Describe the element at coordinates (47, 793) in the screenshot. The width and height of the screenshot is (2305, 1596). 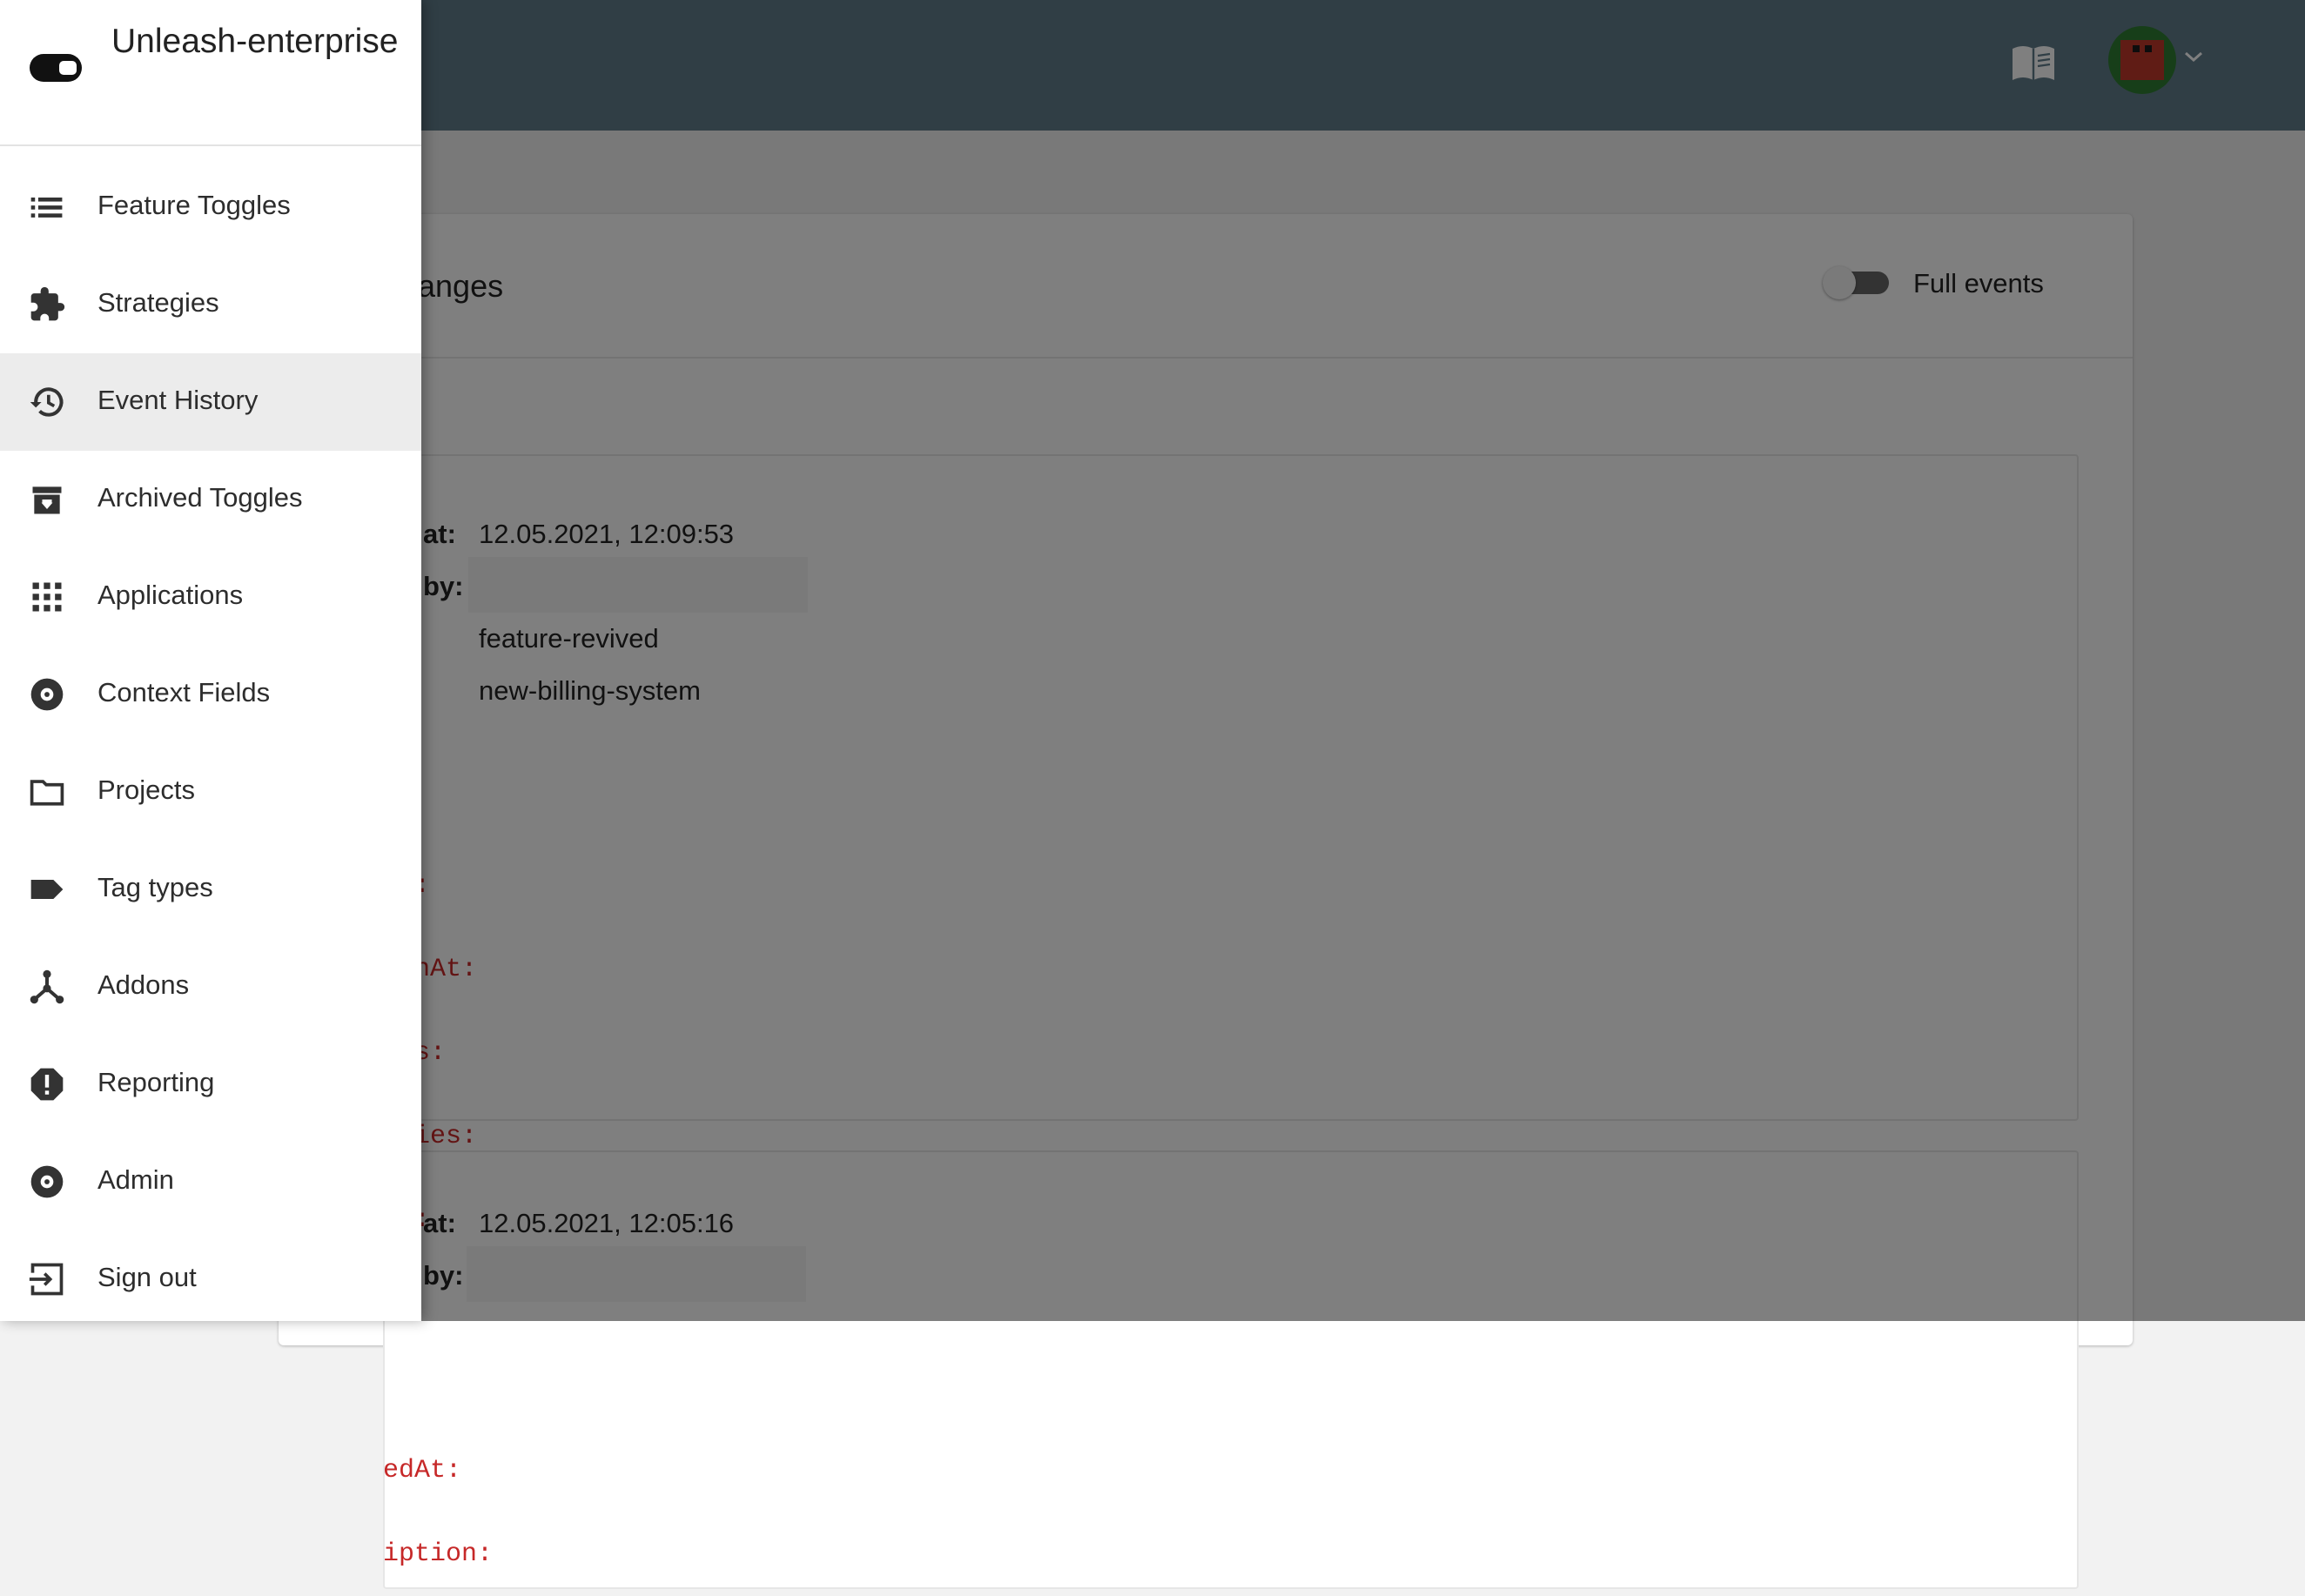
I see `folder-icon` at that location.